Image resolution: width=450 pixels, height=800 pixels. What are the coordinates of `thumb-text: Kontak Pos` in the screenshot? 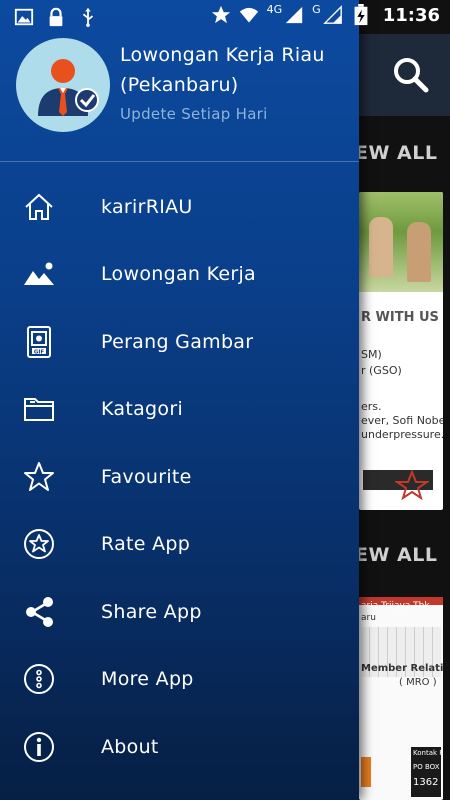 It's located at (428, 753).